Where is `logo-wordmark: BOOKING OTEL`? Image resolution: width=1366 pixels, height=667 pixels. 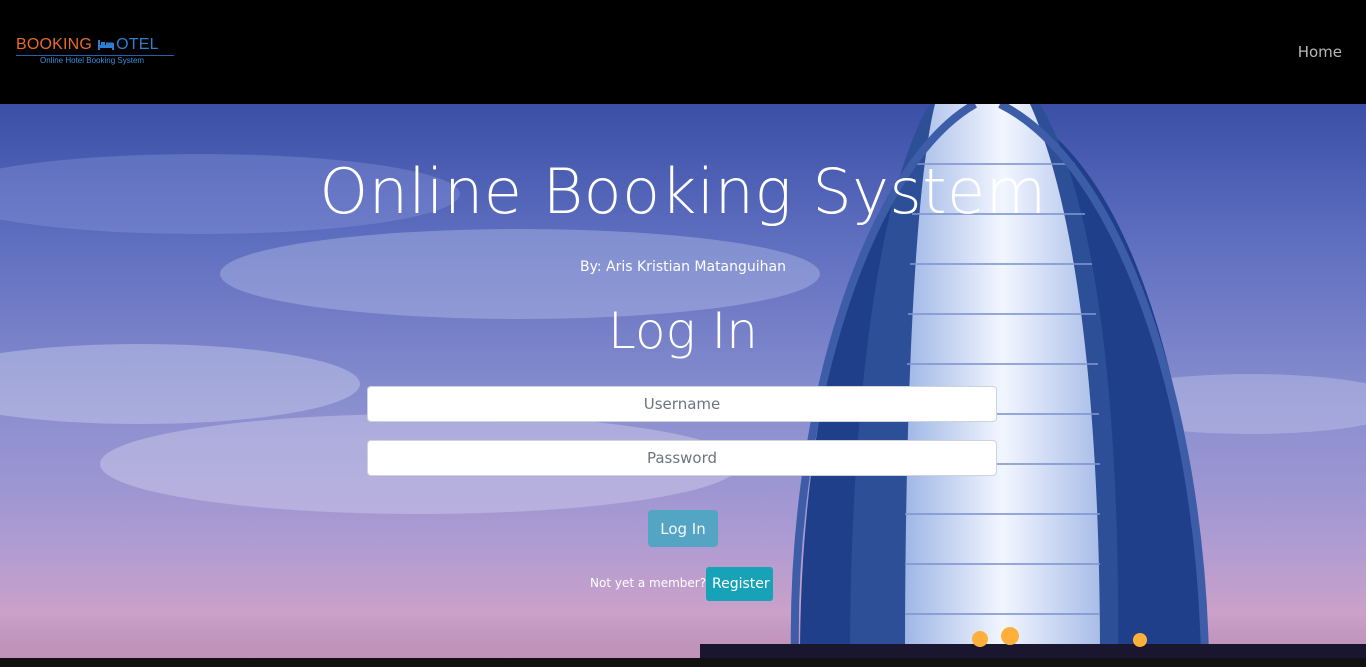 logo-wordmark: BOOKING OTEL is located at coordinates (87, 45).